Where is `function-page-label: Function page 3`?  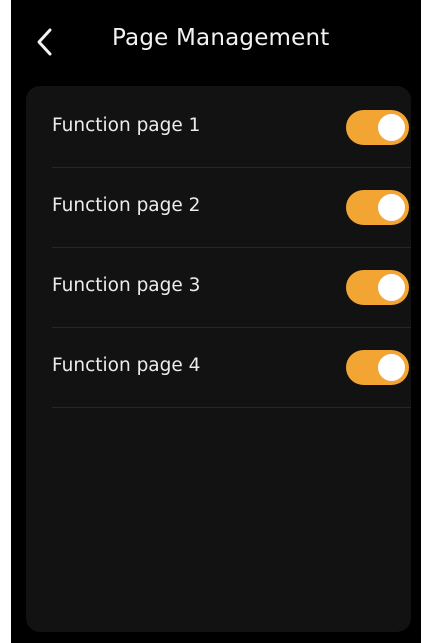 function-page-label: Function page 3 is located at coordinates (126, 285).